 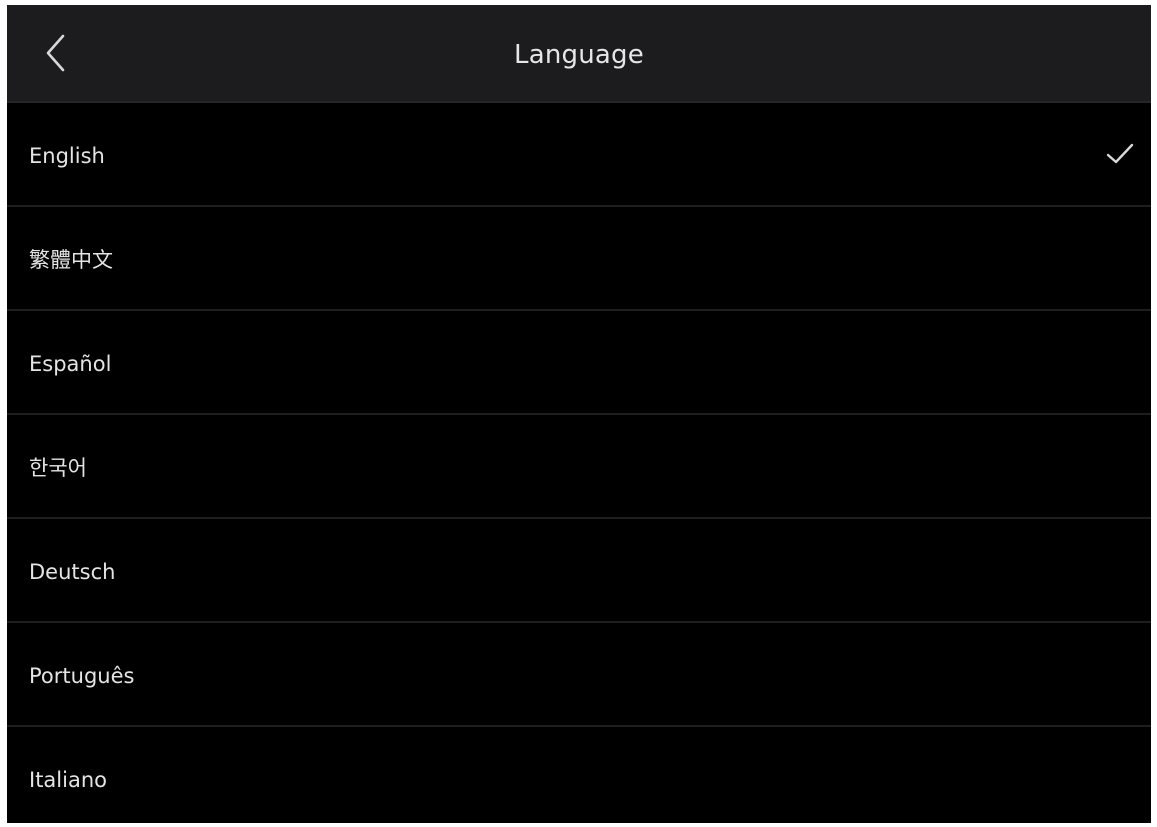 What do you see at coordinates (579, 675) in the screenshot?
I see `language-item-portuguese: Português` at bounding box center [579, 675].